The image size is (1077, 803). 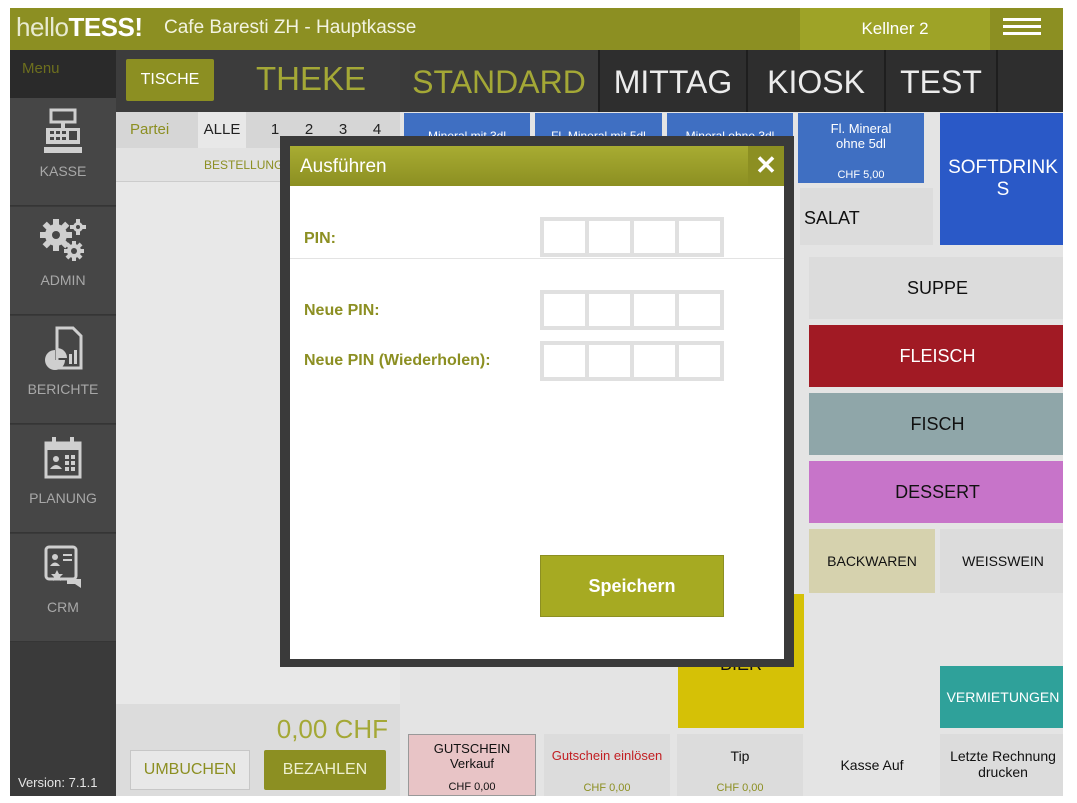 I want to click on repeat-pin-input, so click(x=632, y=361).